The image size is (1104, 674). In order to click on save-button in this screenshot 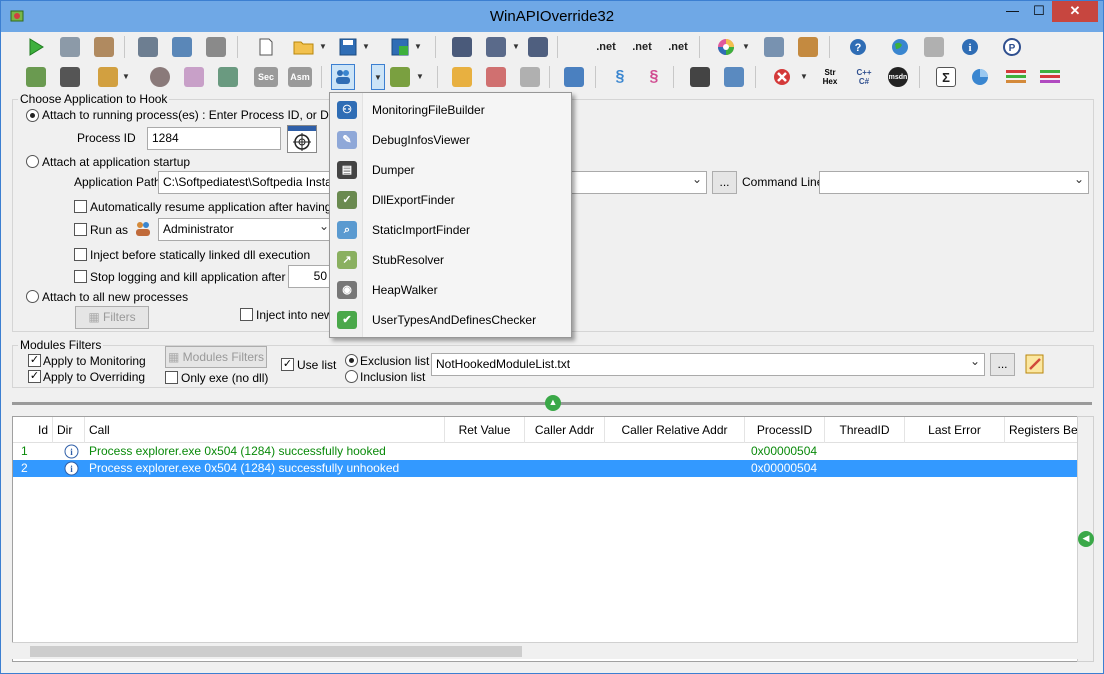, I will do `click(348, 47)`.